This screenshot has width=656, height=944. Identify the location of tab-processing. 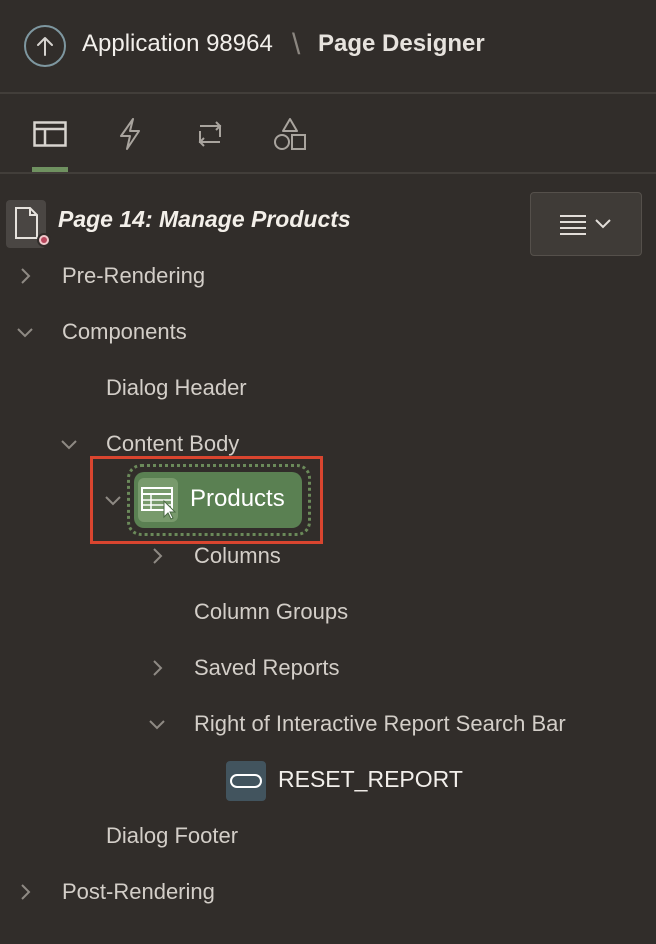
(210, 134).